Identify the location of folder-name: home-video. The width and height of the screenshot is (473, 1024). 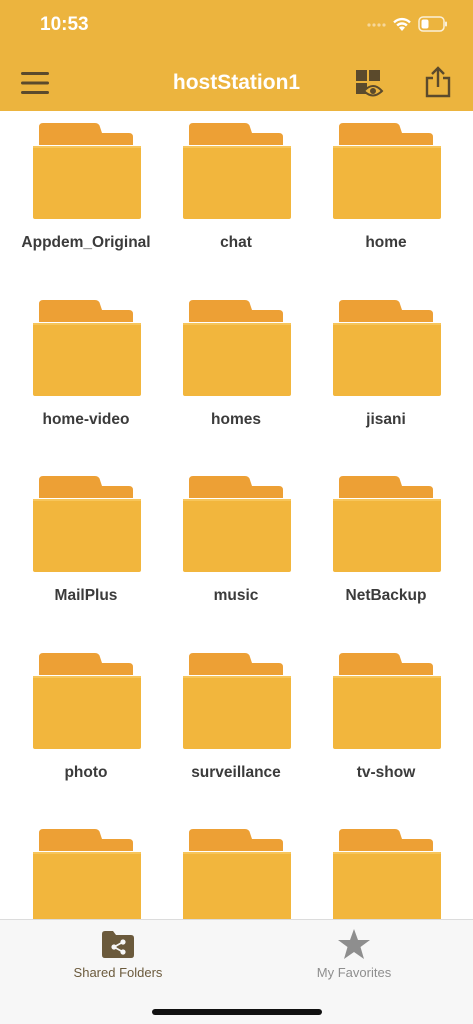
(86, 419).